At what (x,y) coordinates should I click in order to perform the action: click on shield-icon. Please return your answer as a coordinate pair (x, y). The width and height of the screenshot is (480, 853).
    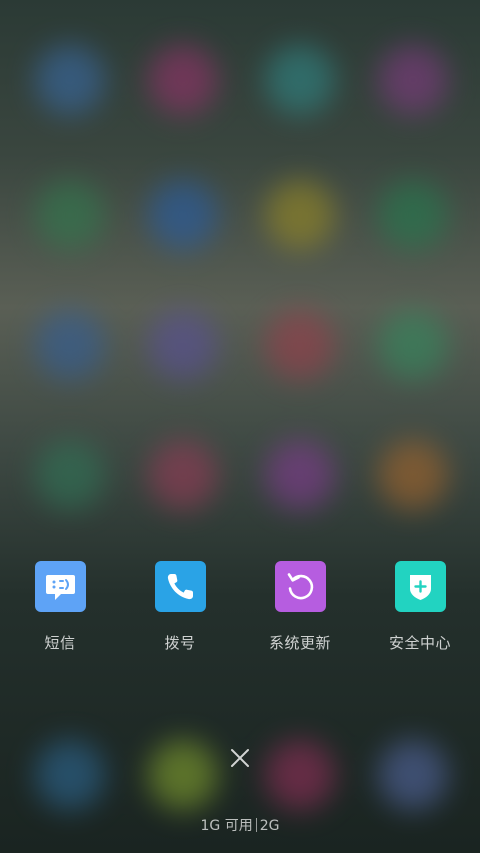
    Looking at the image, I should click on (420, 586).